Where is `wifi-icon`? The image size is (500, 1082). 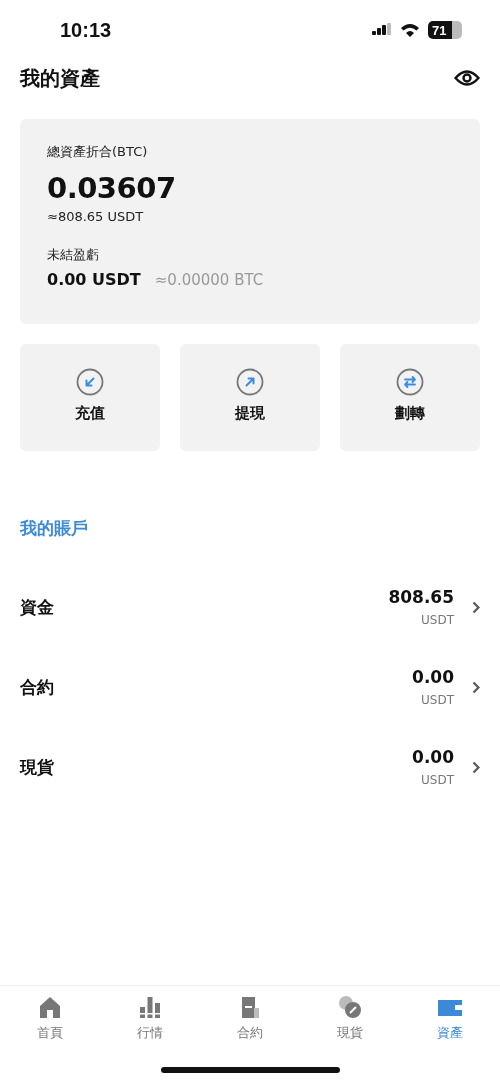 wifi-icon is located at coordinates (410, 30).